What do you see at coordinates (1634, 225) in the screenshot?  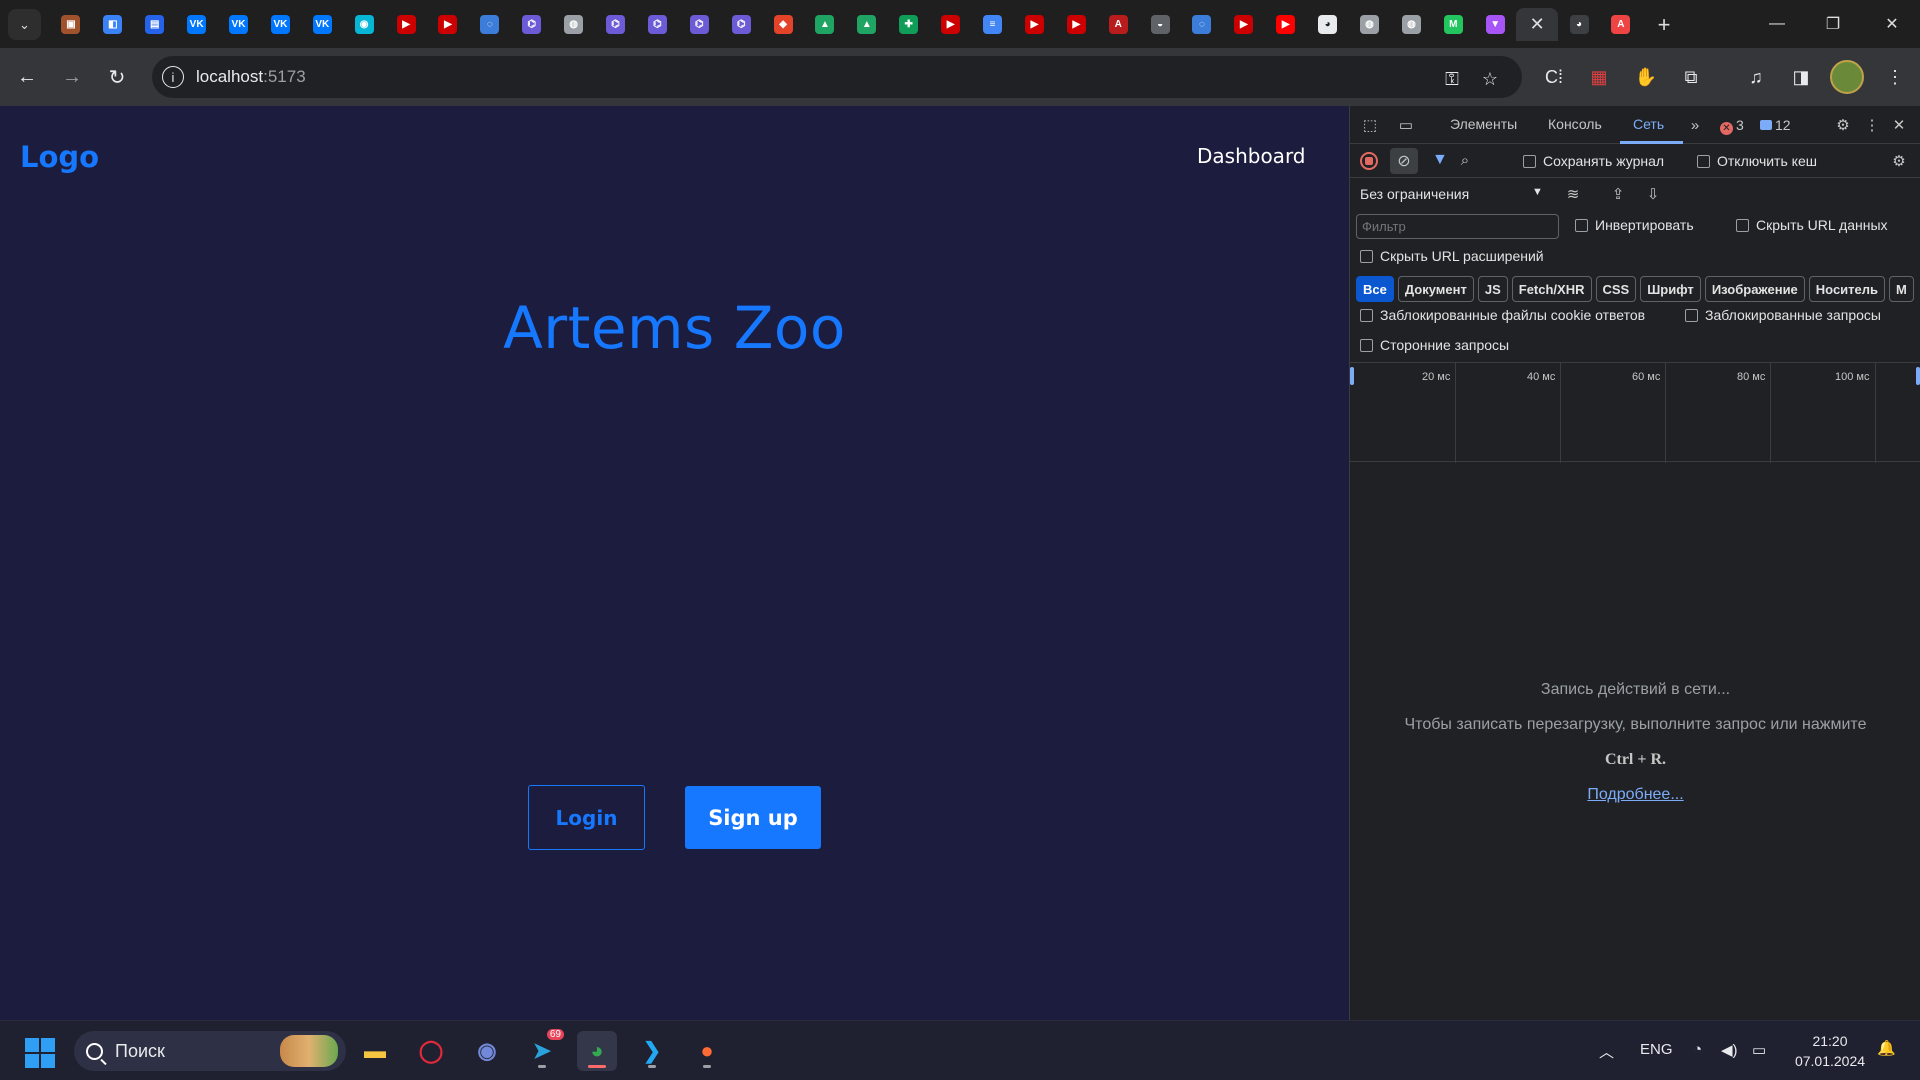 I see `invert-checkbox: Инвертировать` at bounding box center [1634, 225].